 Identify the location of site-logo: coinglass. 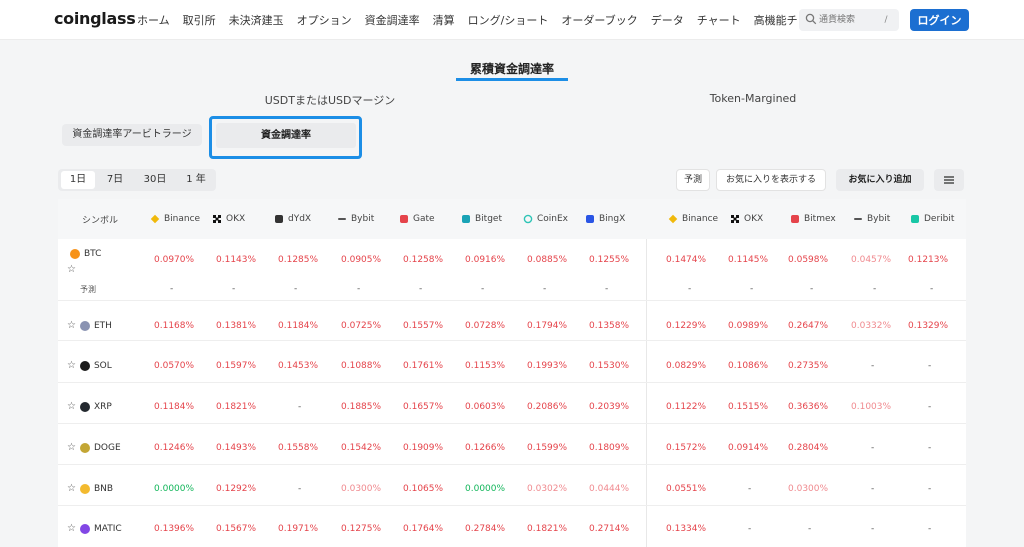
(95, 18).